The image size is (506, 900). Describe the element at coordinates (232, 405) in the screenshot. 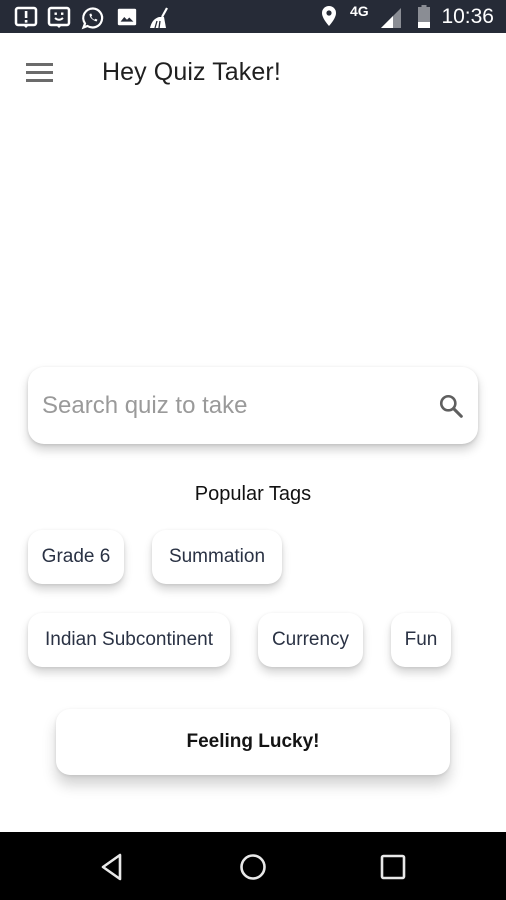

I see `search-input` at that location.